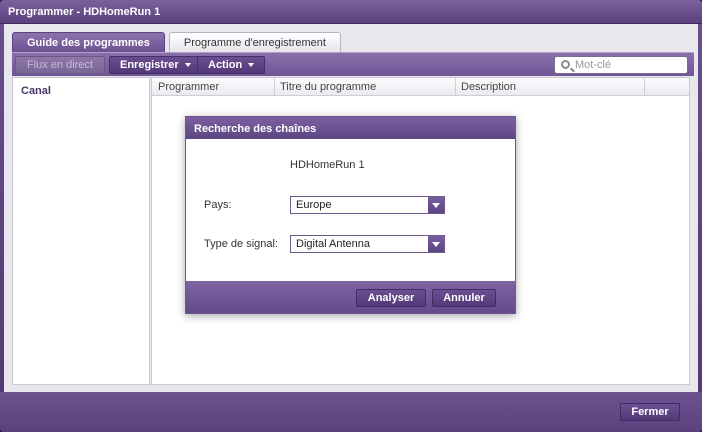 The image size is (702, 432). What do you see at coordinates (351, 412) in the screenshot?
I see `window-footer: Fermer` at bounding box center [351, 412].